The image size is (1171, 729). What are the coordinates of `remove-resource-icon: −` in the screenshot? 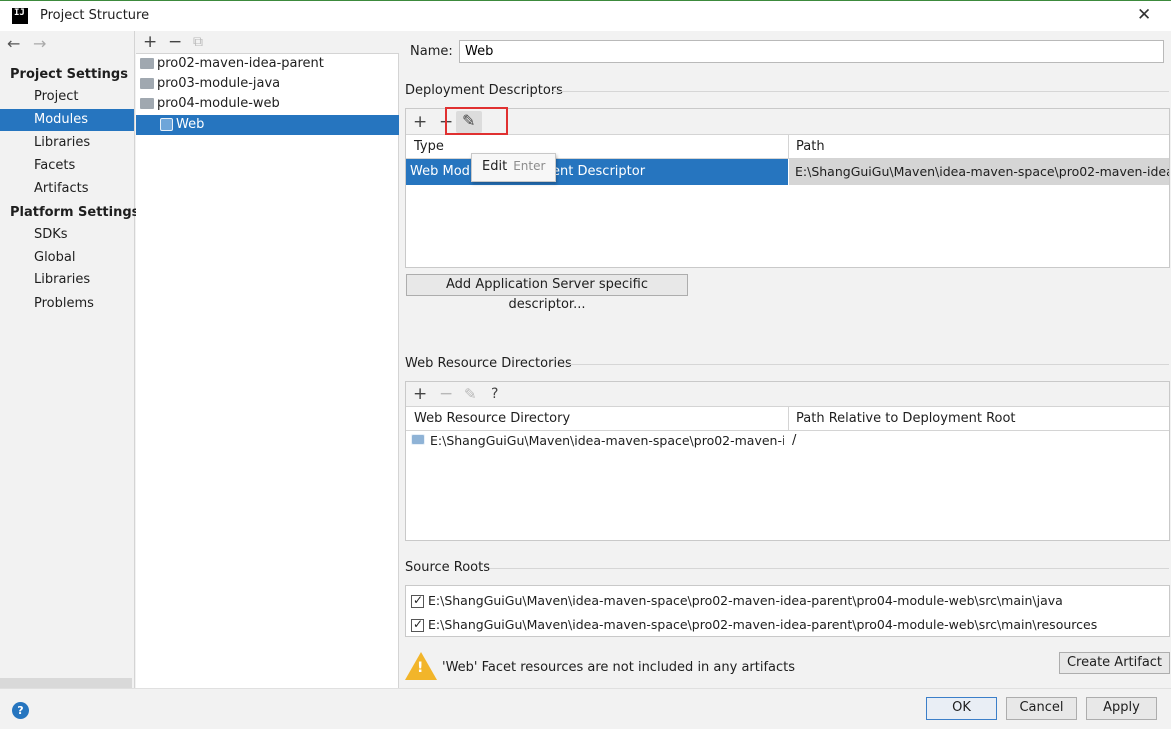 It's located at (446, 394).